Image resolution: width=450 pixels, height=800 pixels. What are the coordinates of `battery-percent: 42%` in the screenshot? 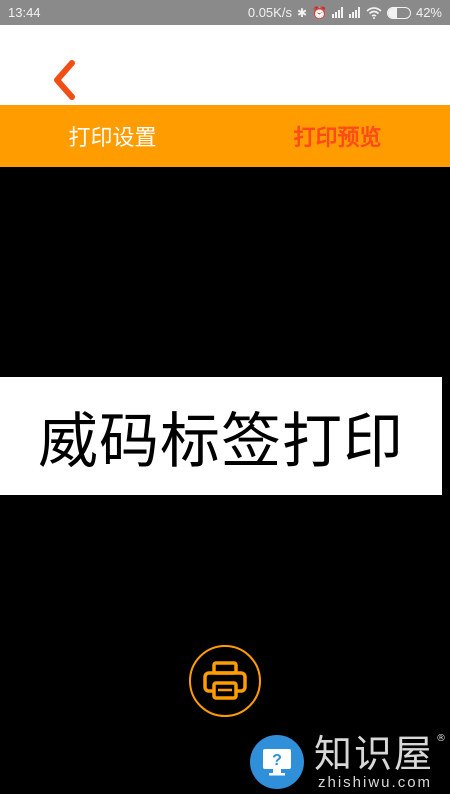 It's located at (428, 12).